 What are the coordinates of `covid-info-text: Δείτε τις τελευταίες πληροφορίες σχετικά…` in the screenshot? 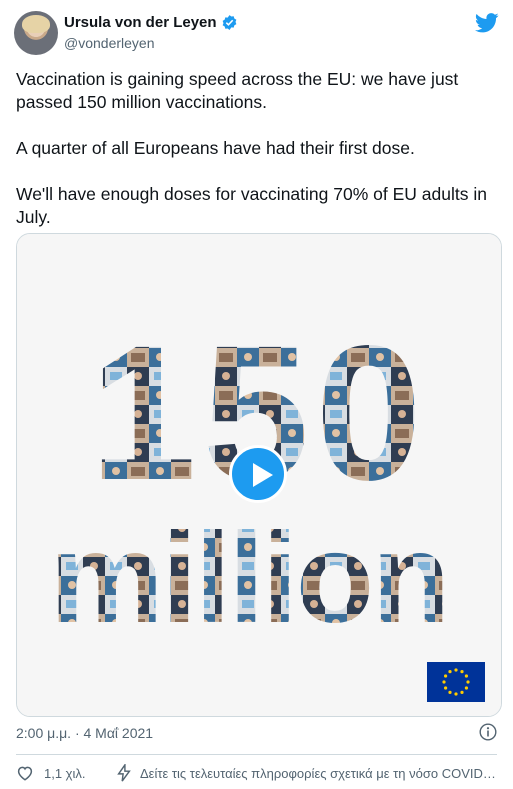 It's located at (320, 773).